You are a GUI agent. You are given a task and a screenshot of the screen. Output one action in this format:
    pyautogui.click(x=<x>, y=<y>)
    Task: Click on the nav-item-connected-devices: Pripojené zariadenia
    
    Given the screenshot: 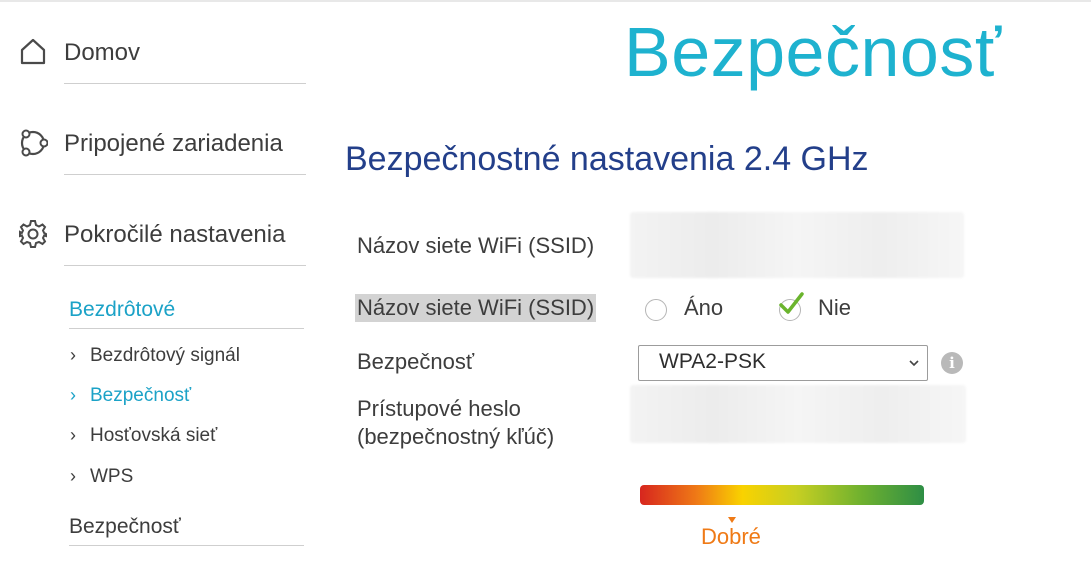 What is the action you would take?
    pyautogui.click(x=162, y=151)
    